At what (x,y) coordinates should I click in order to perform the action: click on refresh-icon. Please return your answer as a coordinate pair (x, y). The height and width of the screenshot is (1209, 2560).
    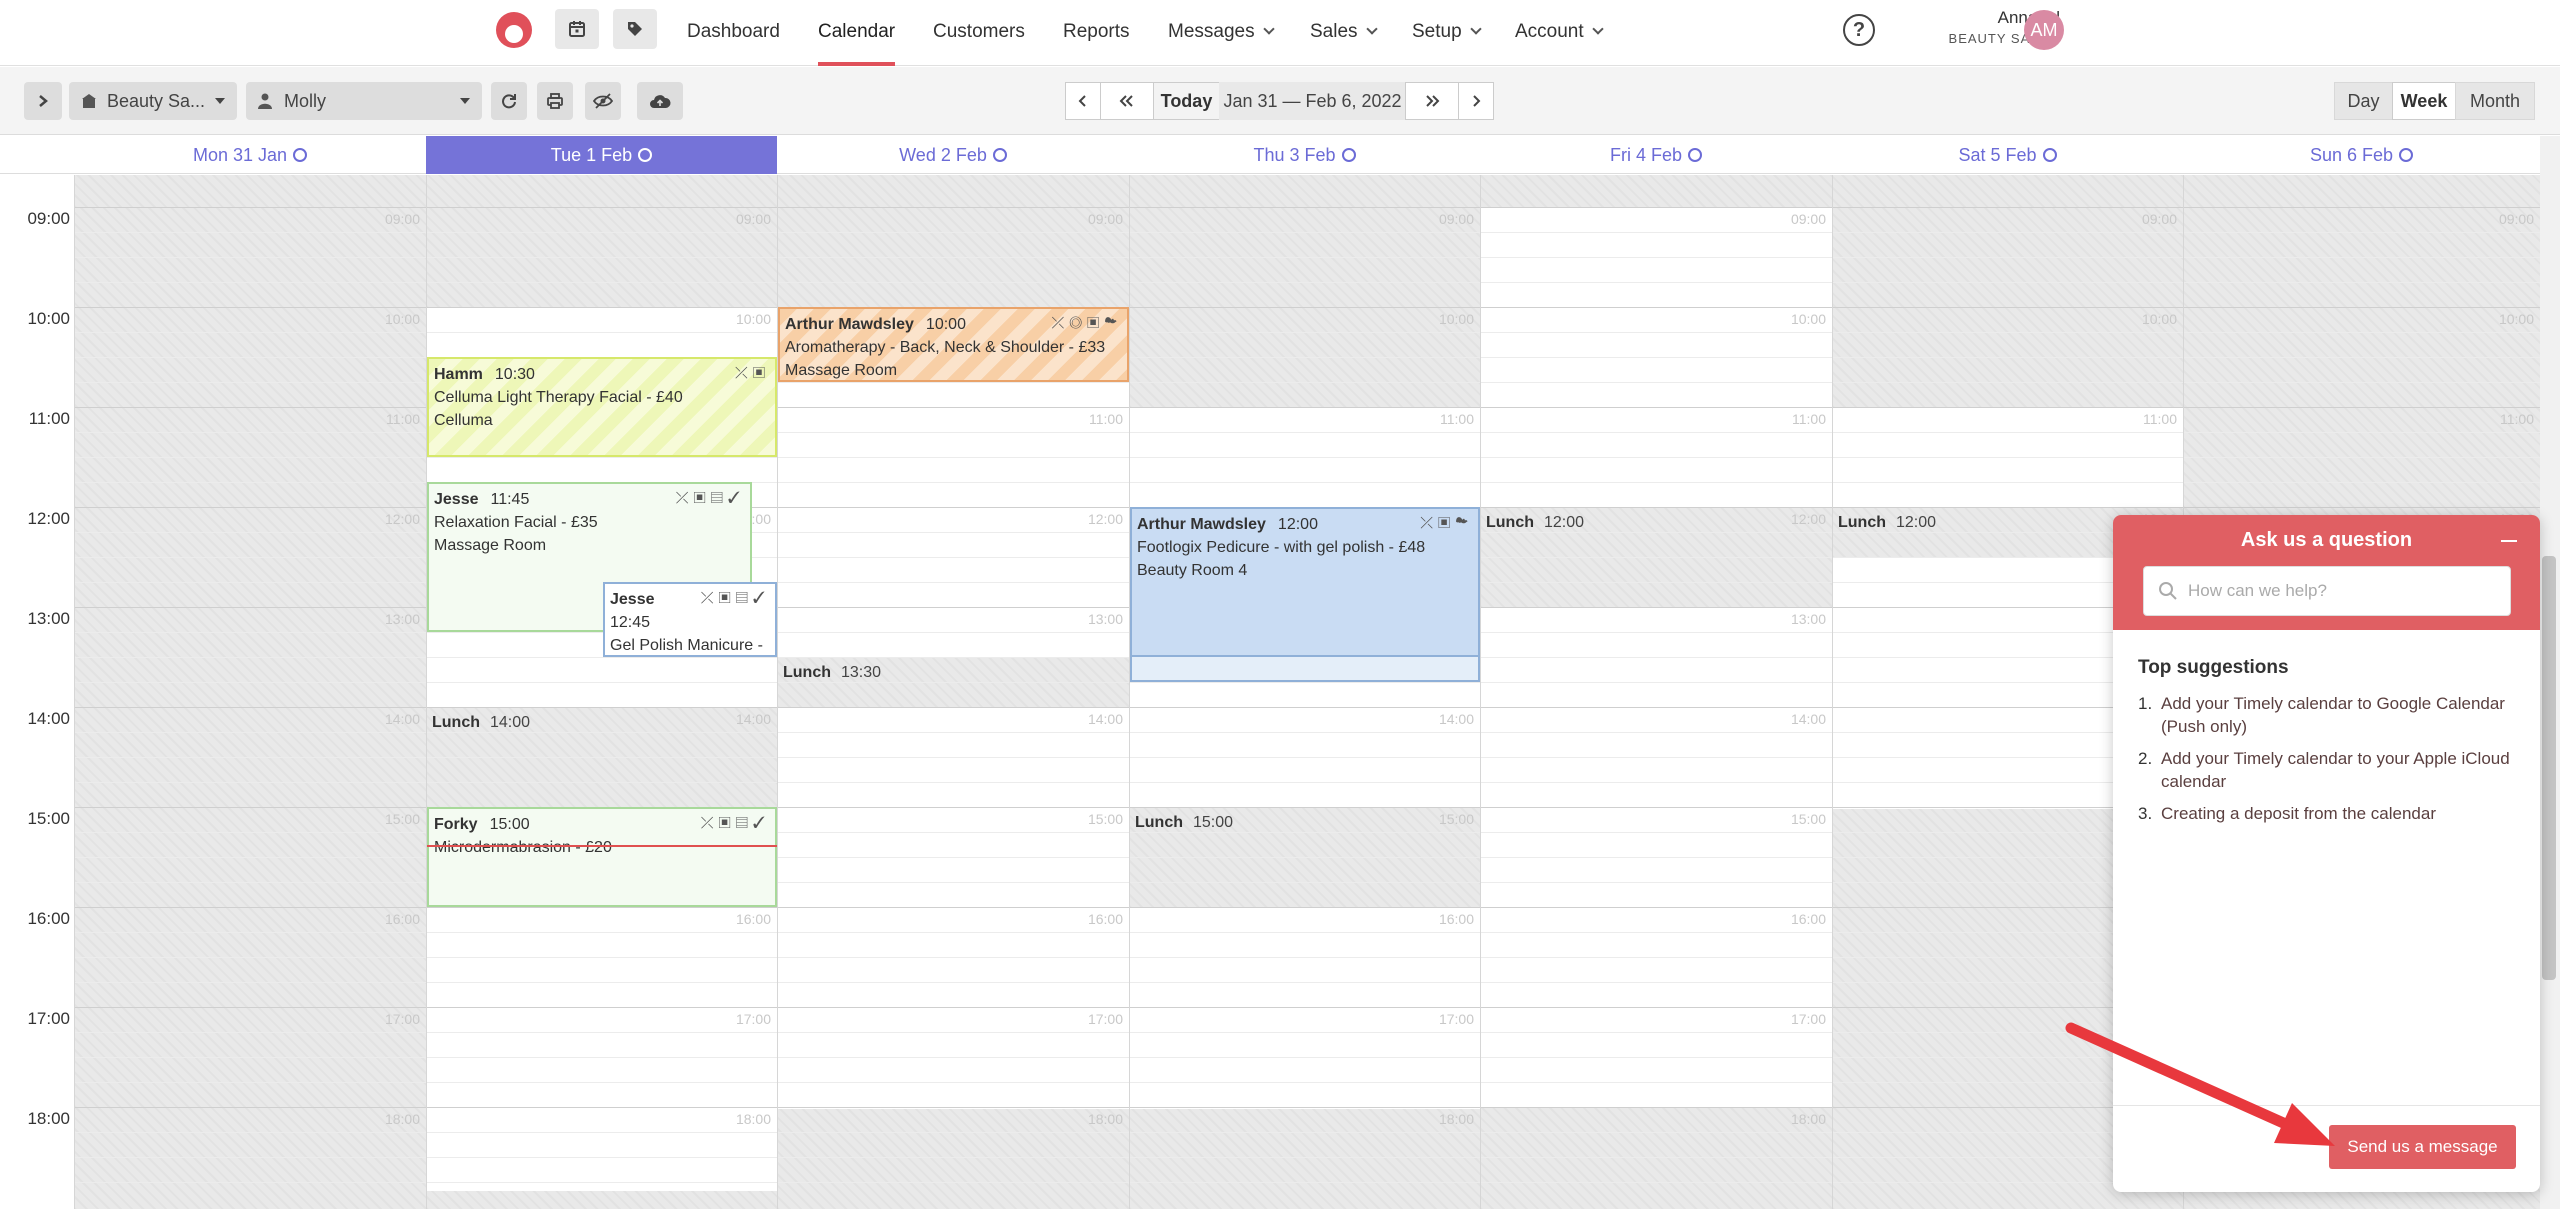
    Looking at the image, I should click on (509, 101).